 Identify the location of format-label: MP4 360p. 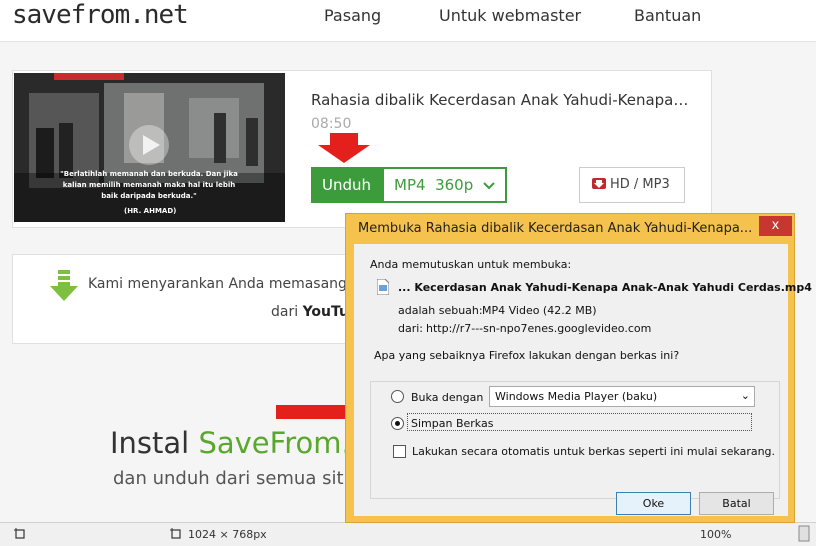
(434, 185).